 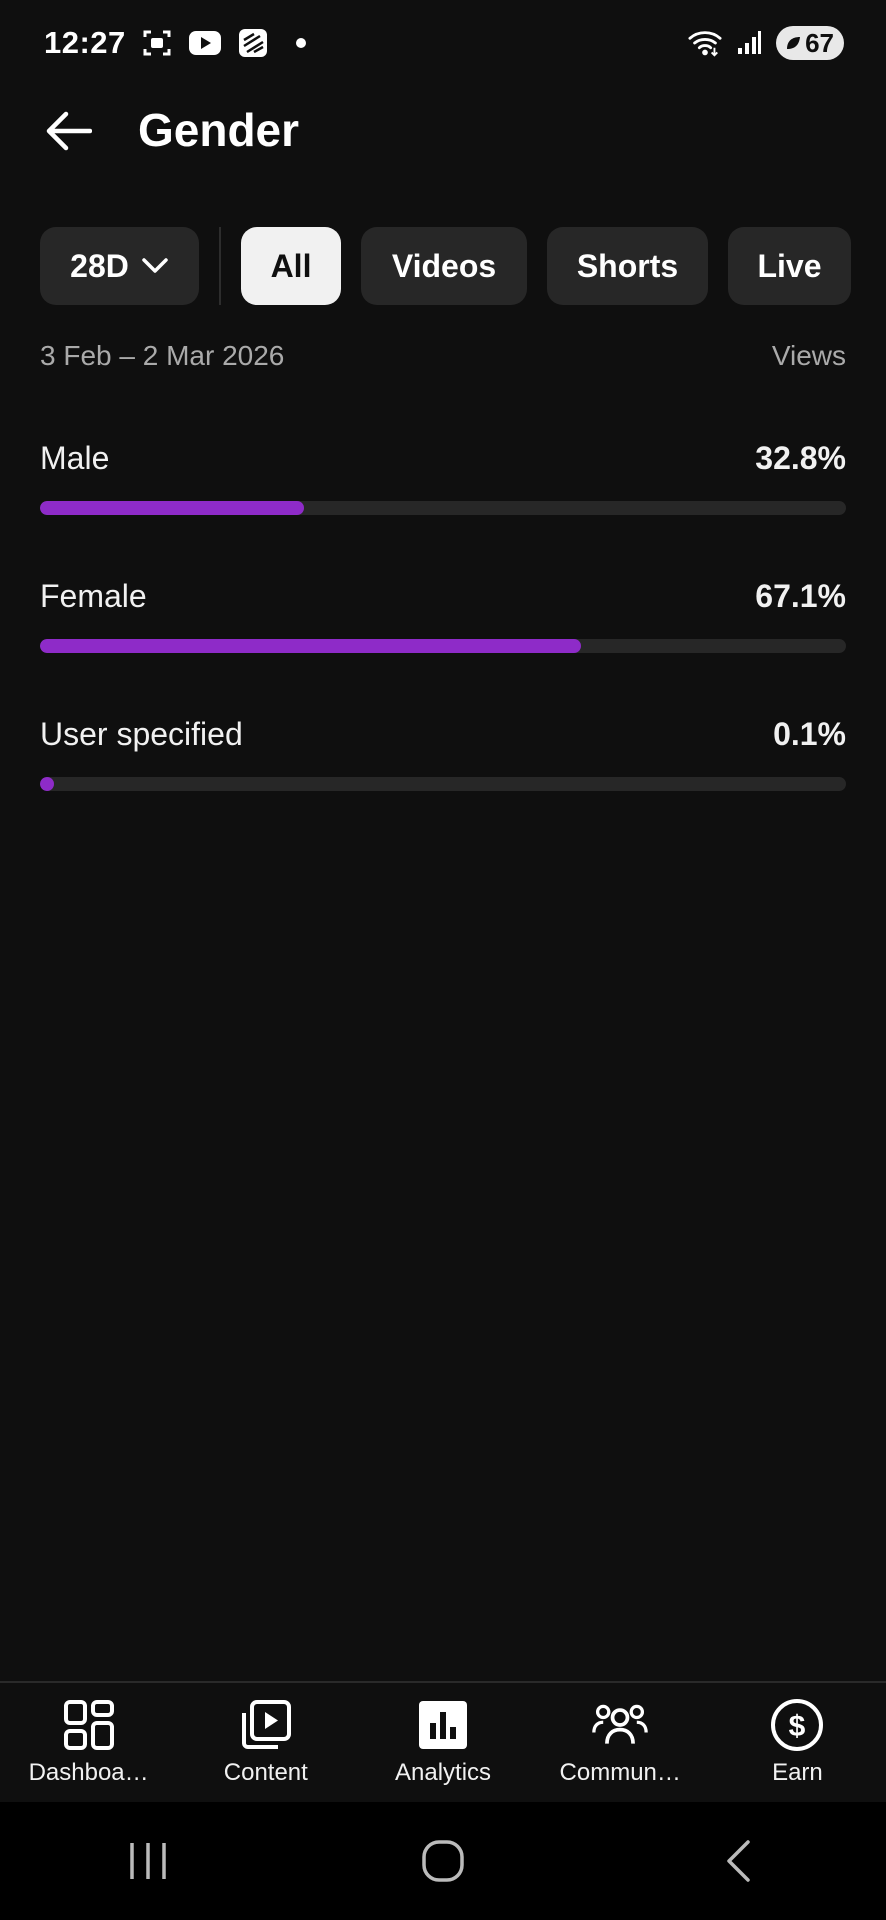 What do you see at coordinates (291, 266) in the screenshot?
I see `chip-all: All` at bounding box center [291, 266].